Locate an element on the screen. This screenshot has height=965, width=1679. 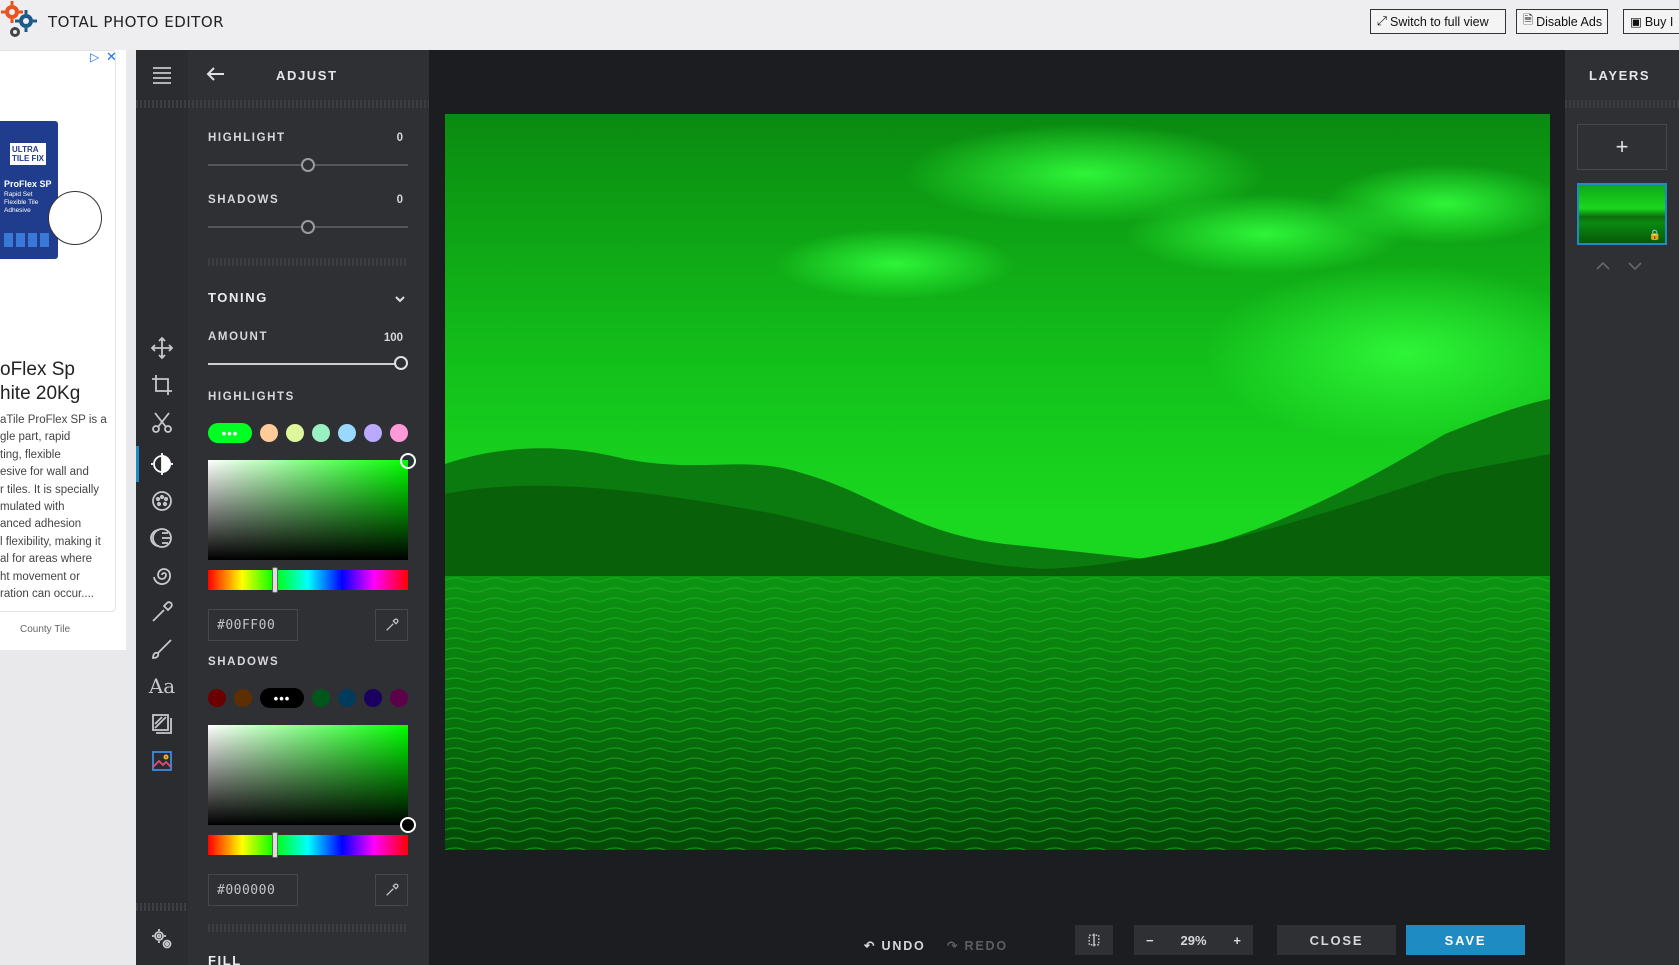
fit-screen-icon is located at coordinates (1094, 940).